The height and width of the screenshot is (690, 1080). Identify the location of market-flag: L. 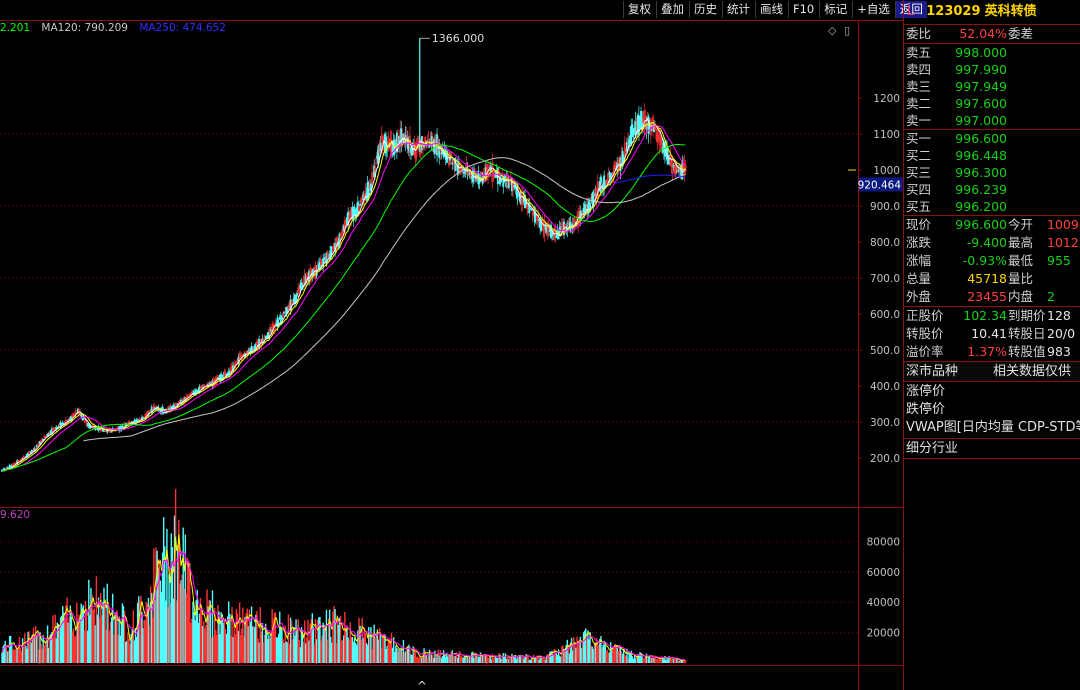
(911, 11).